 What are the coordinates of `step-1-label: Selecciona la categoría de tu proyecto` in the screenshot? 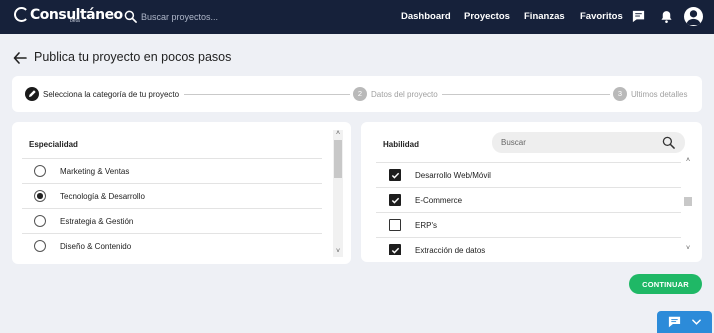 It's located at (111, 94).